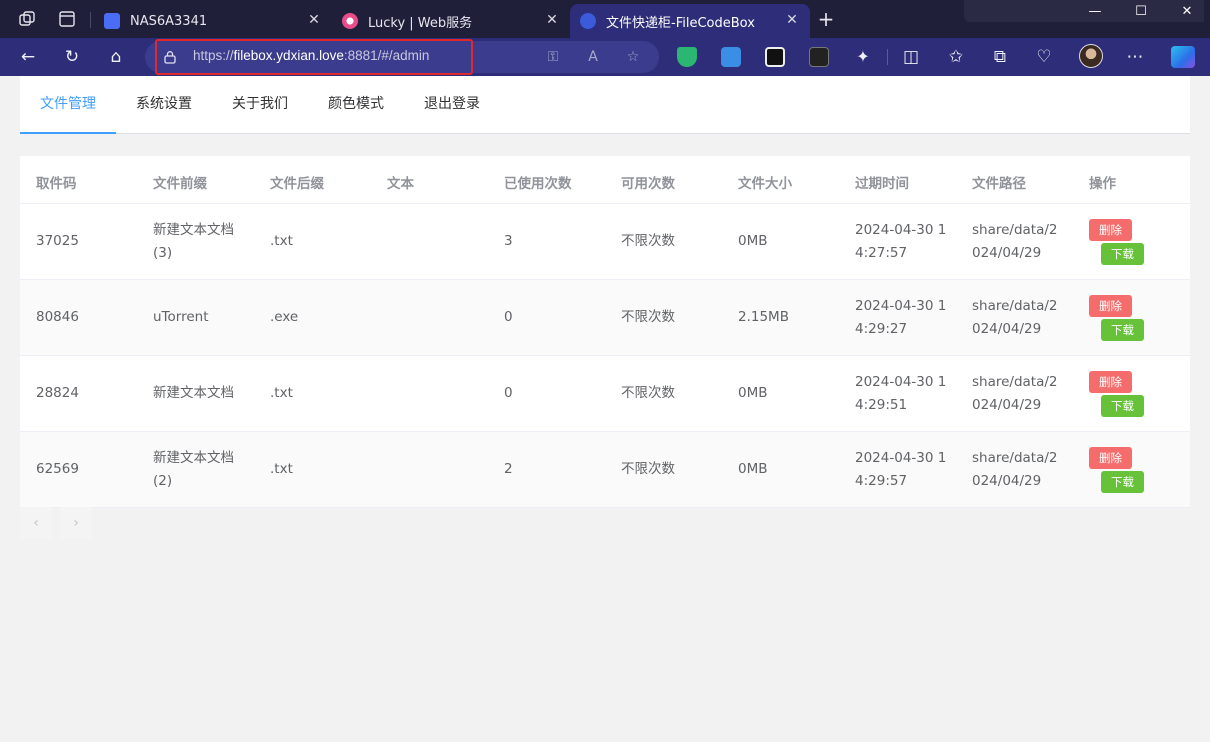 The width and height of the screenshot is (1210, 742). What do you see at coordinates (538, 182) in the screenshot?
I see `header-used-count: 已使用次数` at bounding box center [538, 182].